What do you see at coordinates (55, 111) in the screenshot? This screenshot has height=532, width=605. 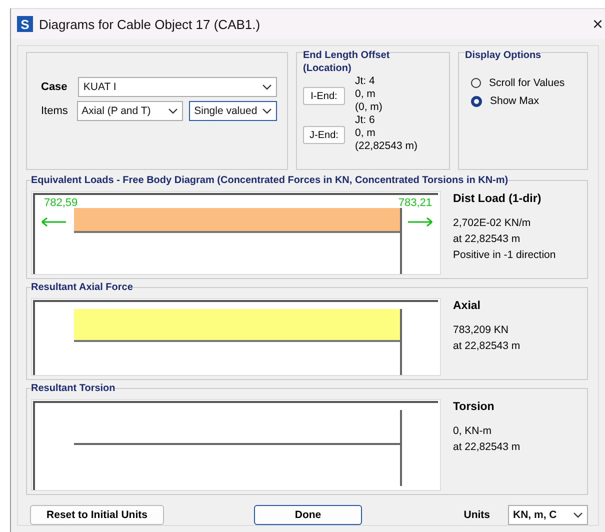 I see `items-label: Items` at bounding box center [55, 111].